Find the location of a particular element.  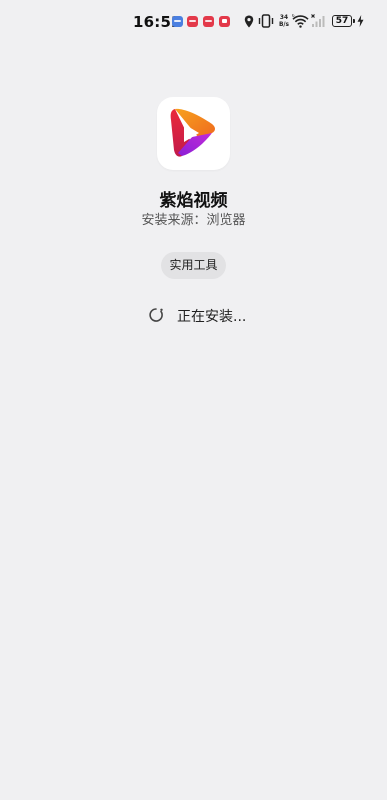

battery-indicator: 57 is located at coordinates (343, 21).